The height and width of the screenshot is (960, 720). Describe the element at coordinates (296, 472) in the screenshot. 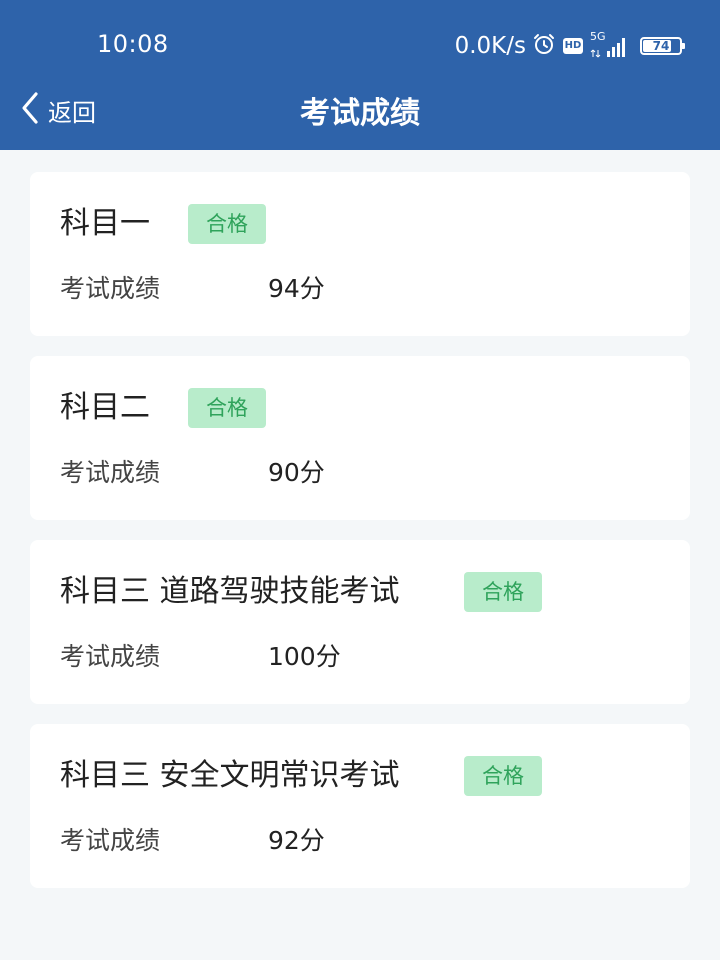

I see `score-value: 90分` at that location.